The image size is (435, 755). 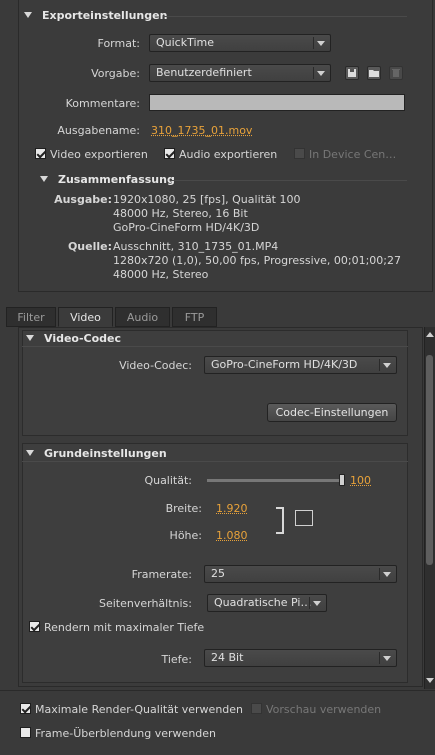 I want to click on video-codec-label: Video-Codec:, so click(x=155, y=365).